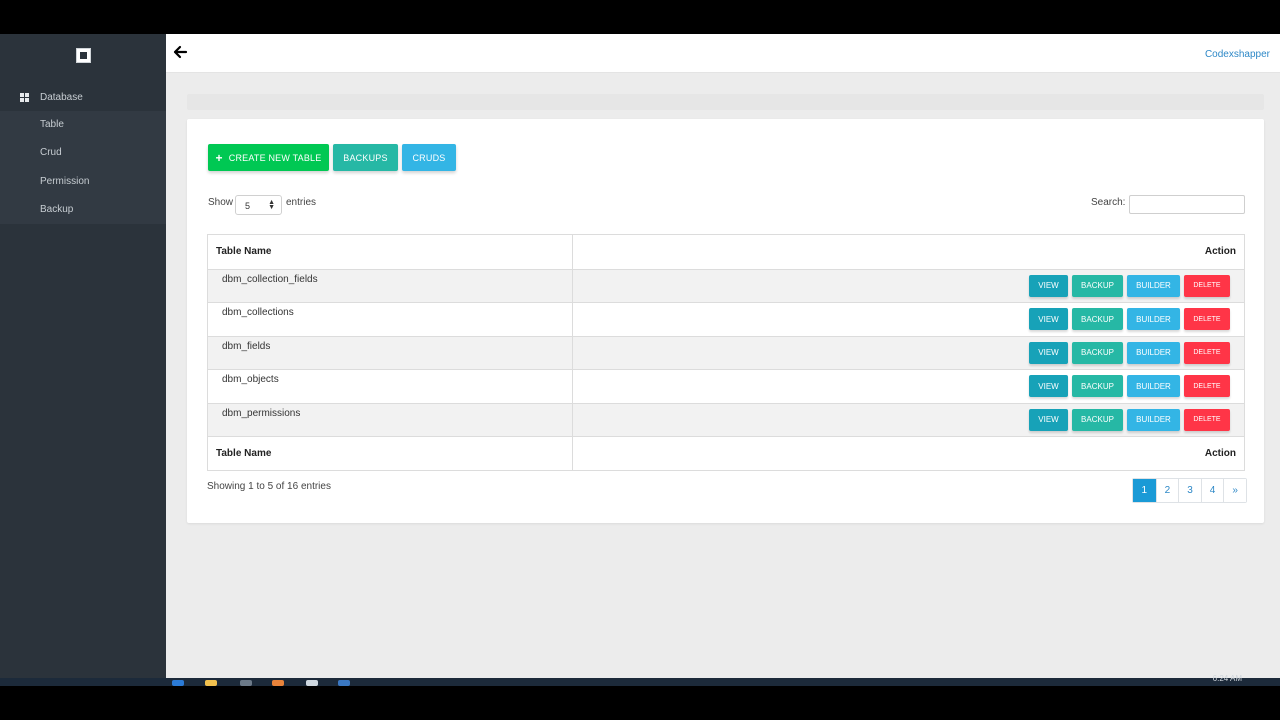  What do you see at coordinates (1227, 678) in the screenshot?
I see `taskbar-clock: 6:24 AM` at bounding box center [1227, 678].